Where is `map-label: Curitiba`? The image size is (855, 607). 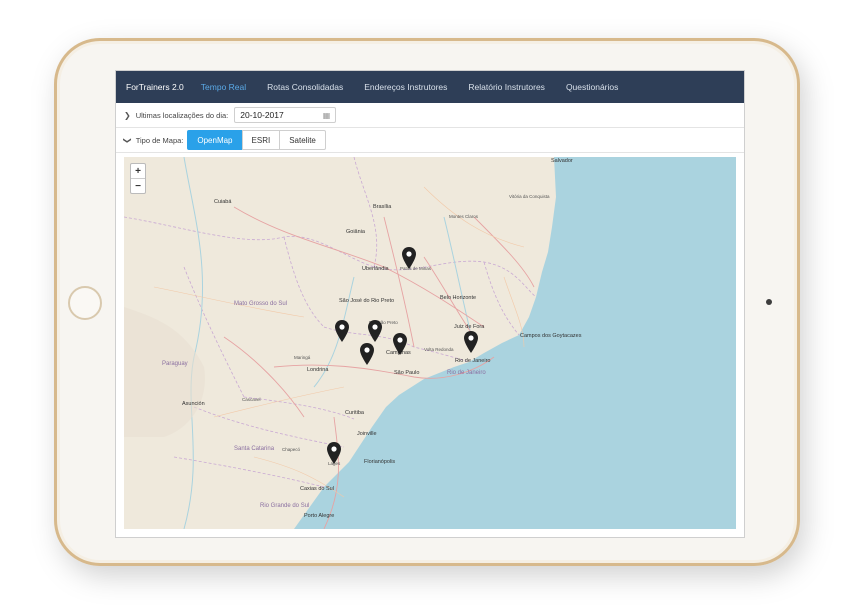
map-label: Curitiba is located at coordinates (354, 413).